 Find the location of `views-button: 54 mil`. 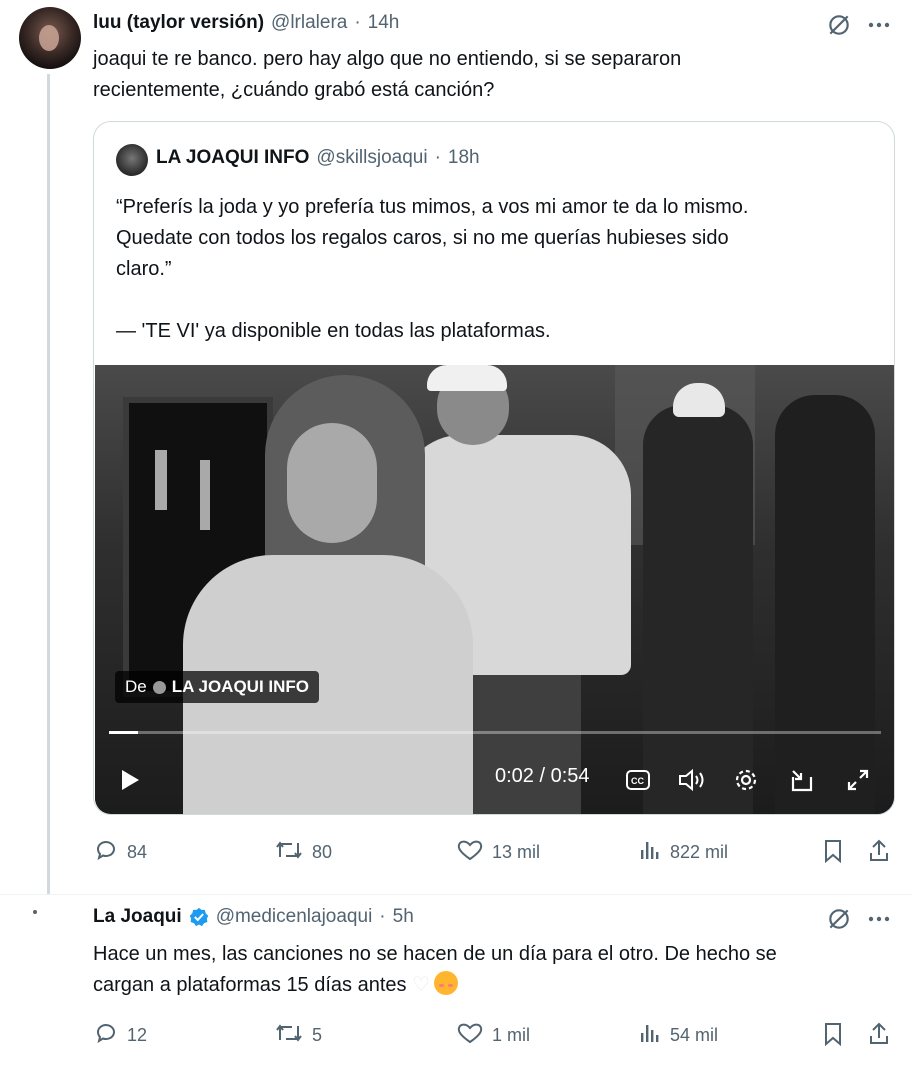

views-button: 54 mil is located at coordinates (678, 1035).